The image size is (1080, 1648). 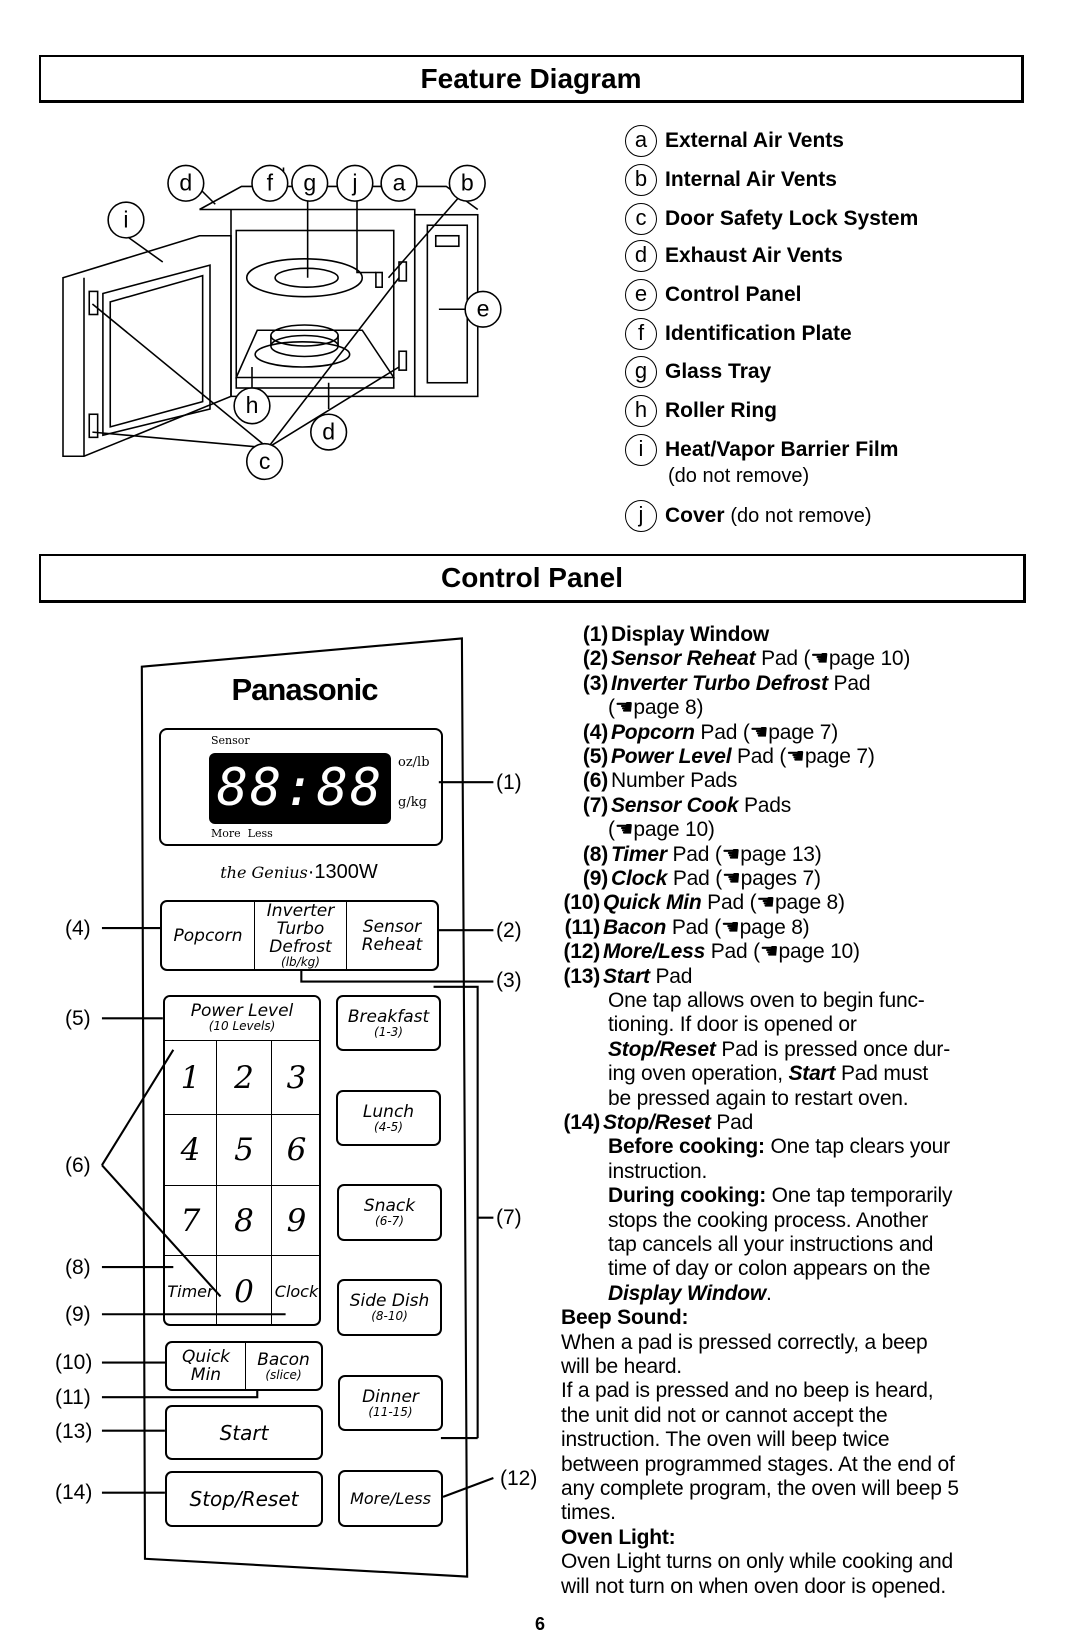 I want to click on breakfast-pad: Breakfast (1-3), so click(x=388, y=1023).